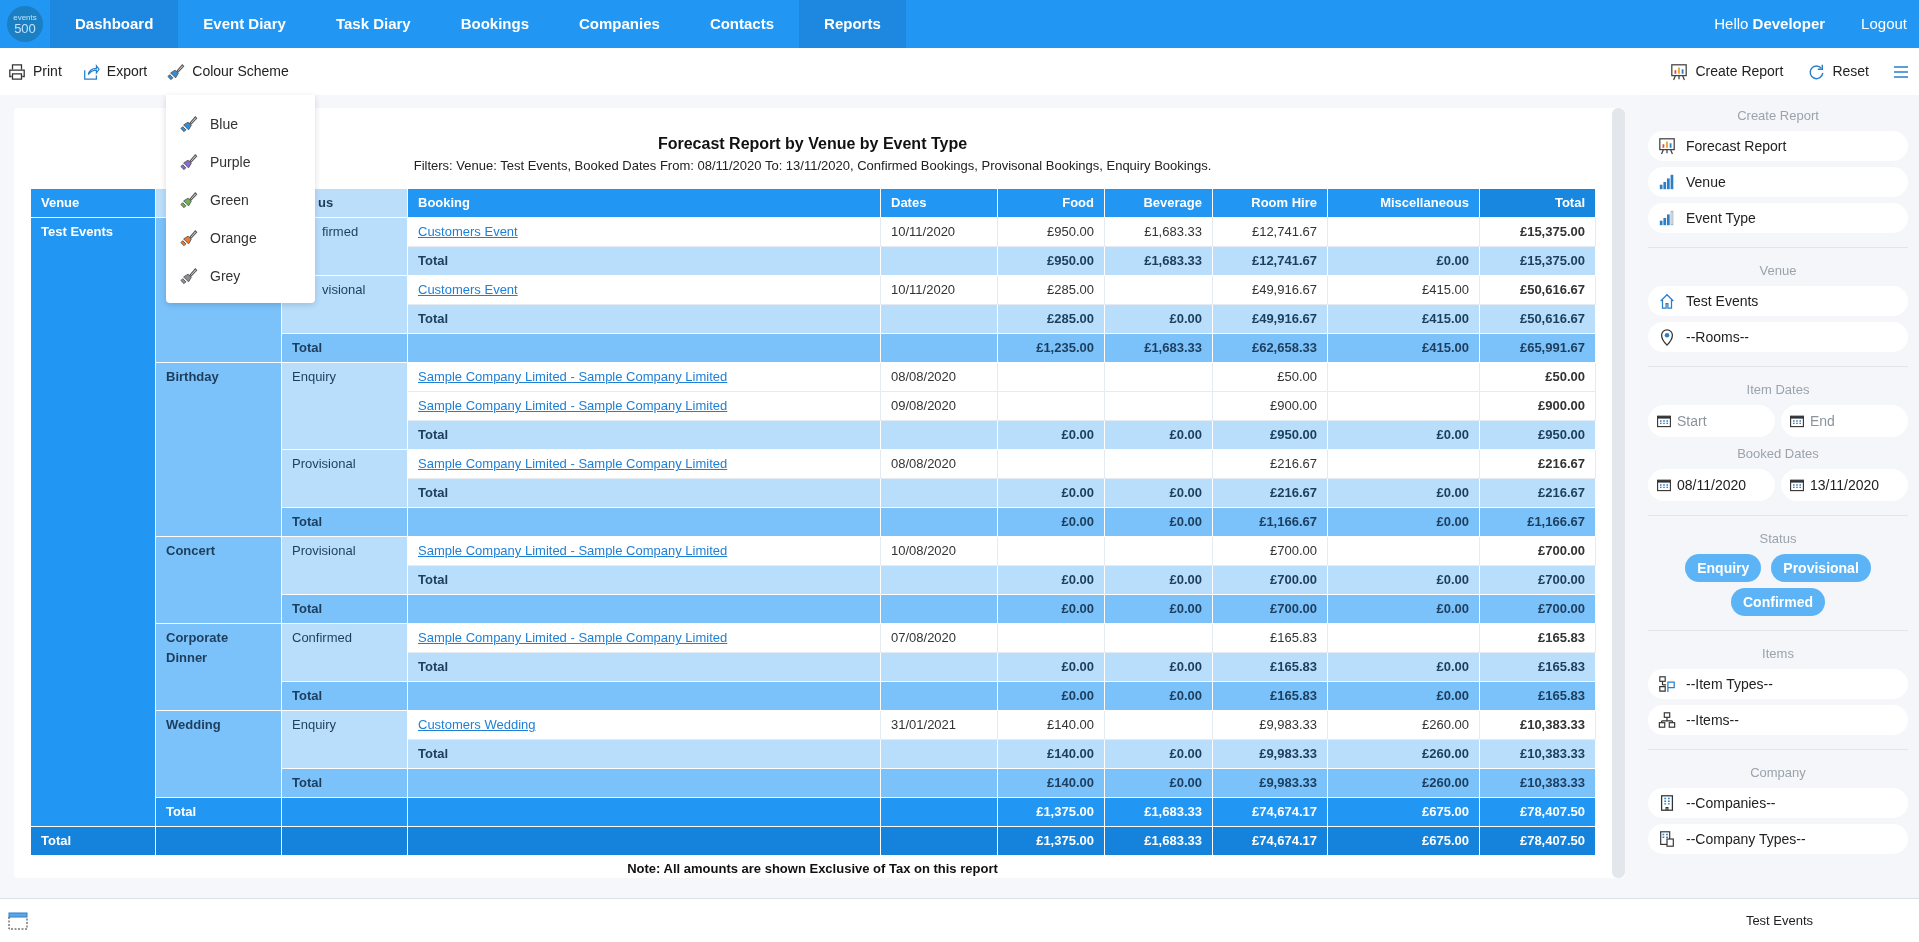 This screenshot has width=1919, height=942. Describe the element at coordinates (1667, 337) in the screenshot. I see `location-pin-icon` at that location.